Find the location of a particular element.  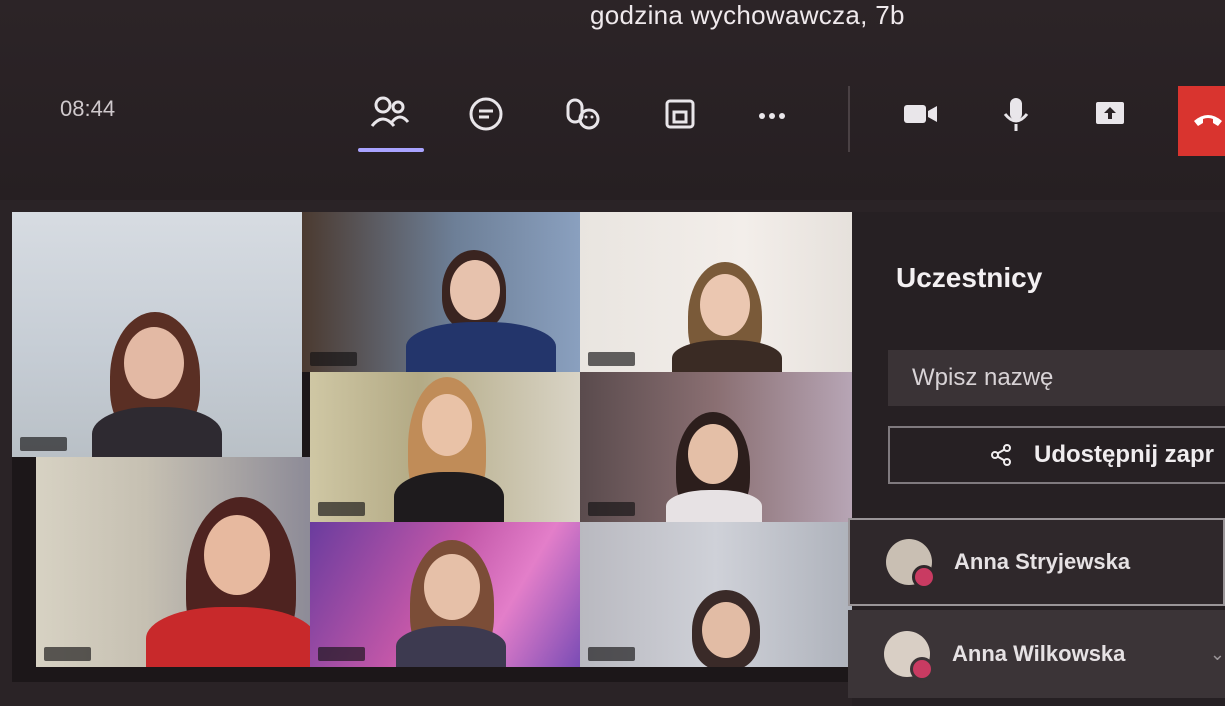

camera-button is located at coordinates (920, 114).